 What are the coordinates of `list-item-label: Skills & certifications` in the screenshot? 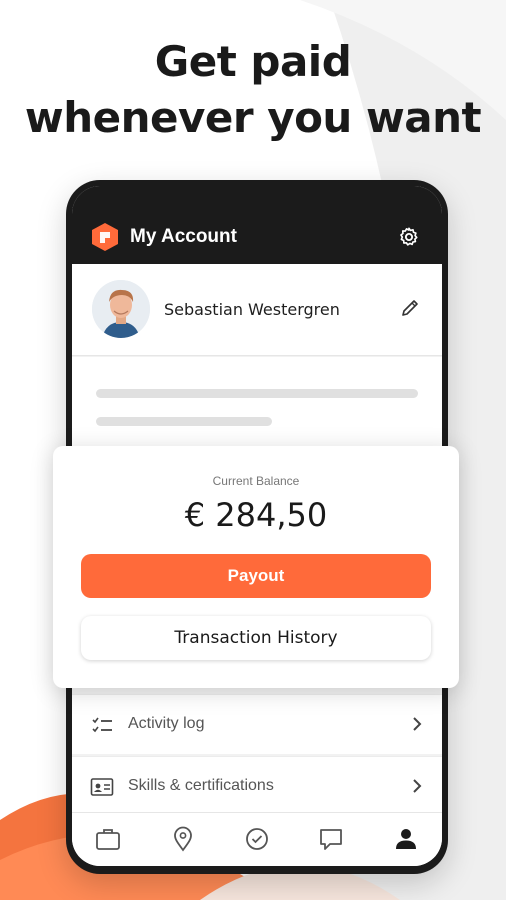 It's located at (201, 785).